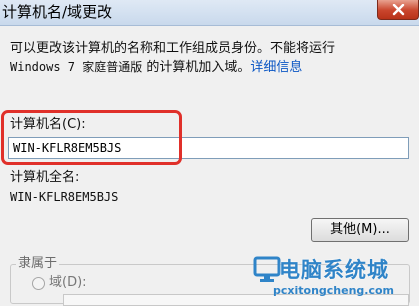  What do you see at coordinates (45, 177) in the screenshot?
I see `full-name-label: 计算机全名:` at bounding box center [45, 177].